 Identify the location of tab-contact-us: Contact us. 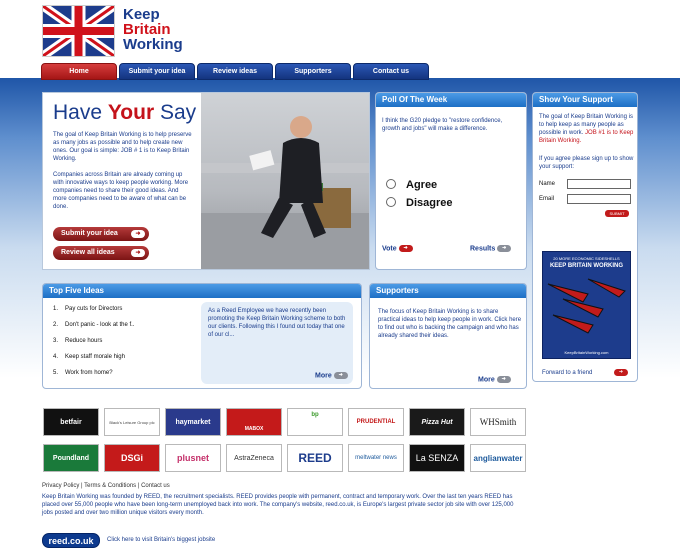
(391, 71).